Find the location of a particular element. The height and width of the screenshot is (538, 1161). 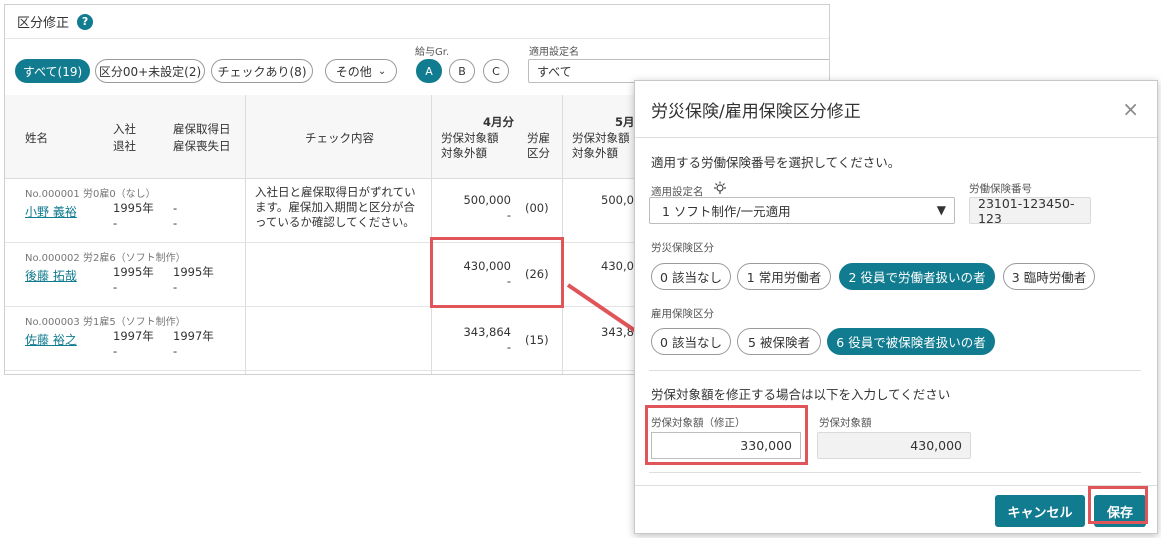

original-amount-value: 430,000 is located at coordinates (894, 445).